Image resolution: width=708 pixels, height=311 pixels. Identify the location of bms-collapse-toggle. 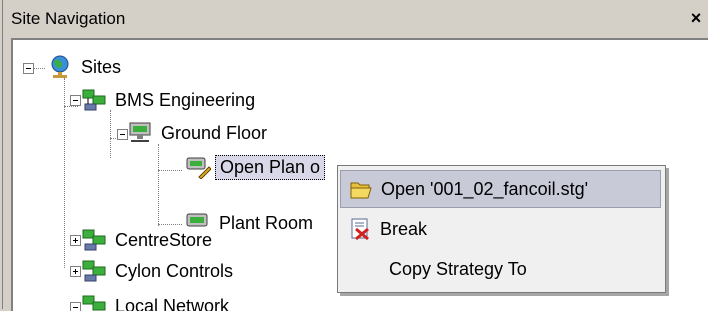
(75, 100).